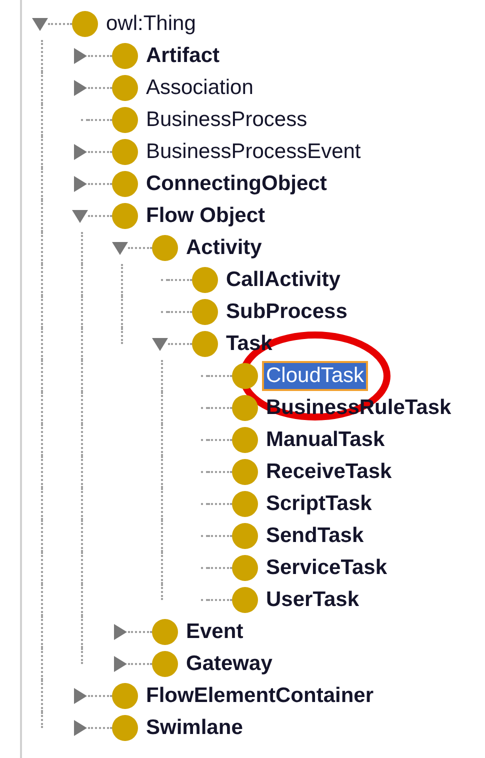 This screenshot has height=758, width=485. What do you see at coordinates (200, 88) in the screenshot?
I see `tree-node-label: Association` at bounding box center [200, 88].